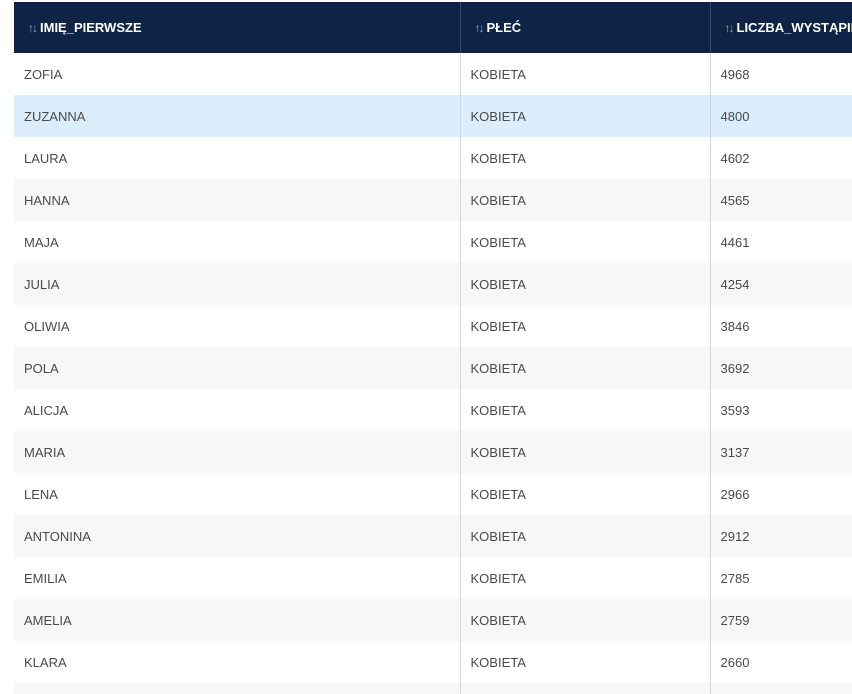 The height and width of the screenshot is (694, 852). I want to click on table-row: ALICJA KOBIETA 3593, so click(433, 410).